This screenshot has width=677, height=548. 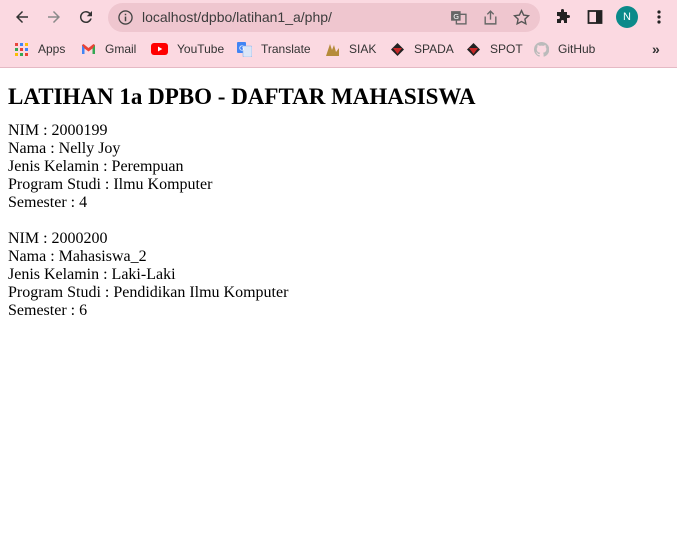 I want to click on siak-icon, so click(x=332, y=49).